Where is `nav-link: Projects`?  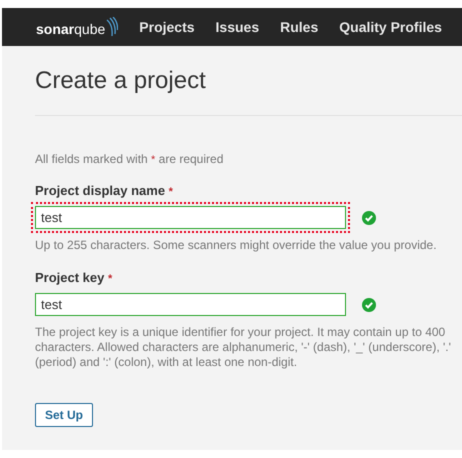
nav-link: Projects is located at coordinates (167, 27).